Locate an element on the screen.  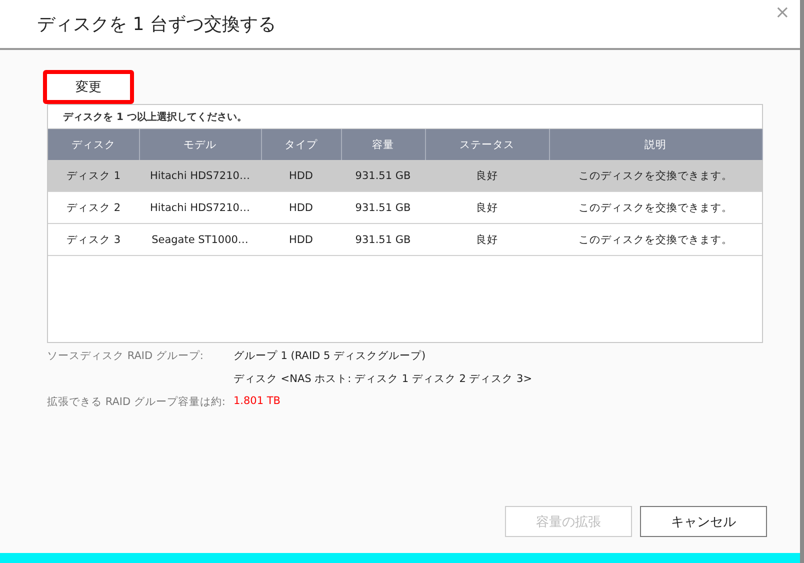
column-header: 説明 is located at coordinates (655, 144).